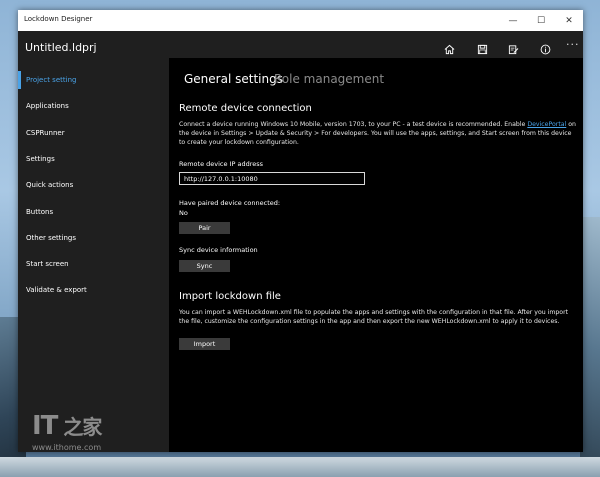  Describe the element at coordinates (329, 79) in the screenshot. I see `tab-role-management: Role management` at that location.